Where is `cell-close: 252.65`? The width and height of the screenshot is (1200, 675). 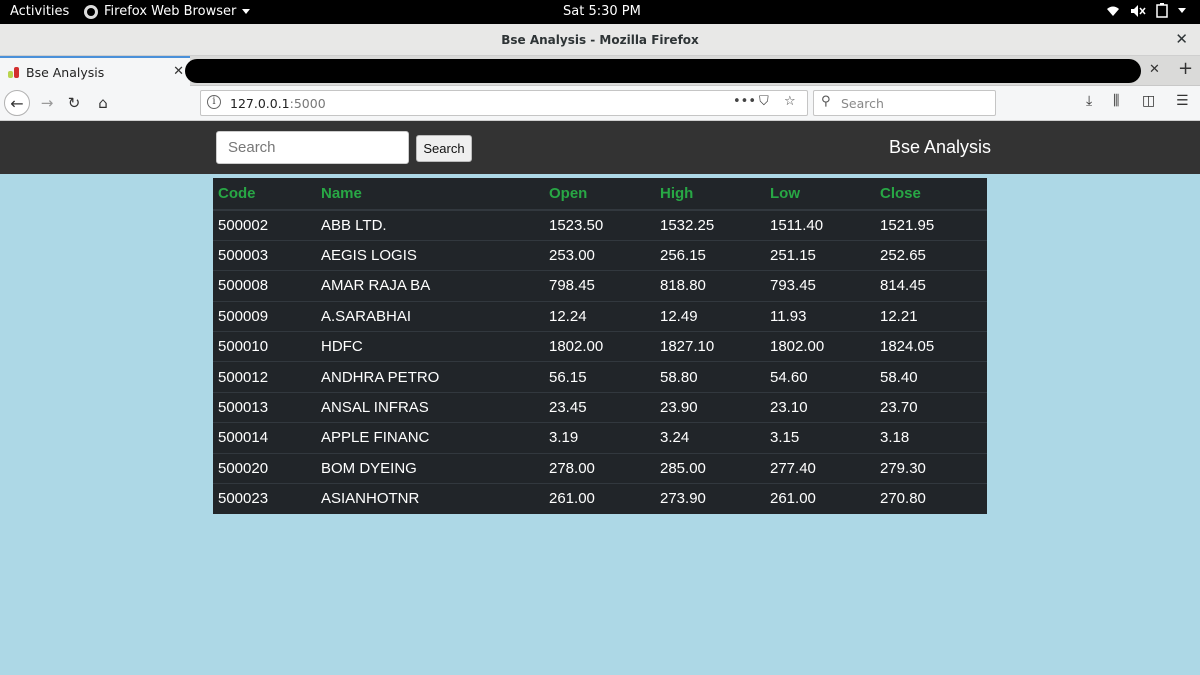 cell-close: 252.65 is located at coordinates (931, 255).